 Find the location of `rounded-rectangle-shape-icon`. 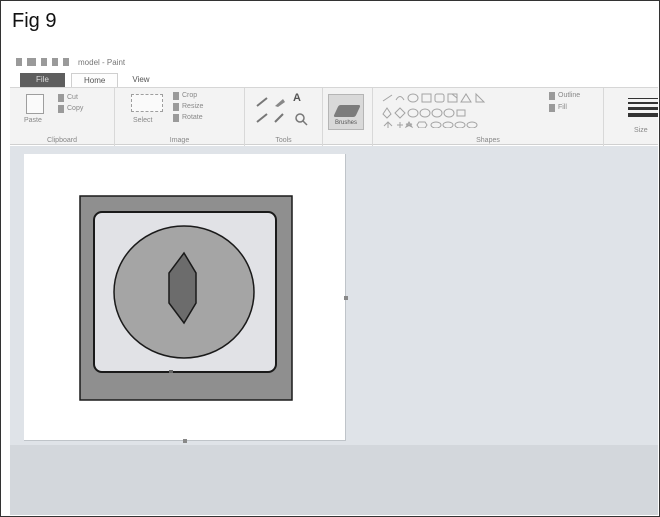

rounded-rectangle-shape-icon is located at coordinates (439, 98).